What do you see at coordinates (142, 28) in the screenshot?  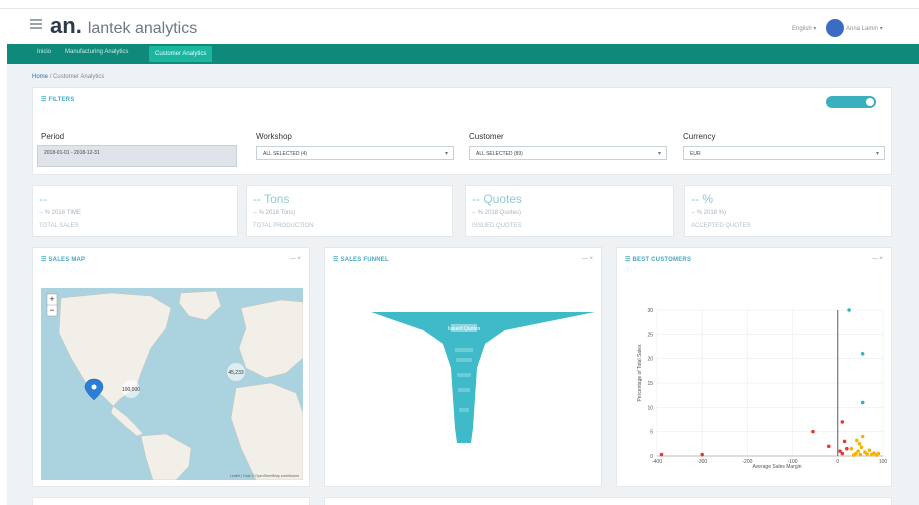 I see `logo-text: lantek analytics` at bounding box center [142, 28].